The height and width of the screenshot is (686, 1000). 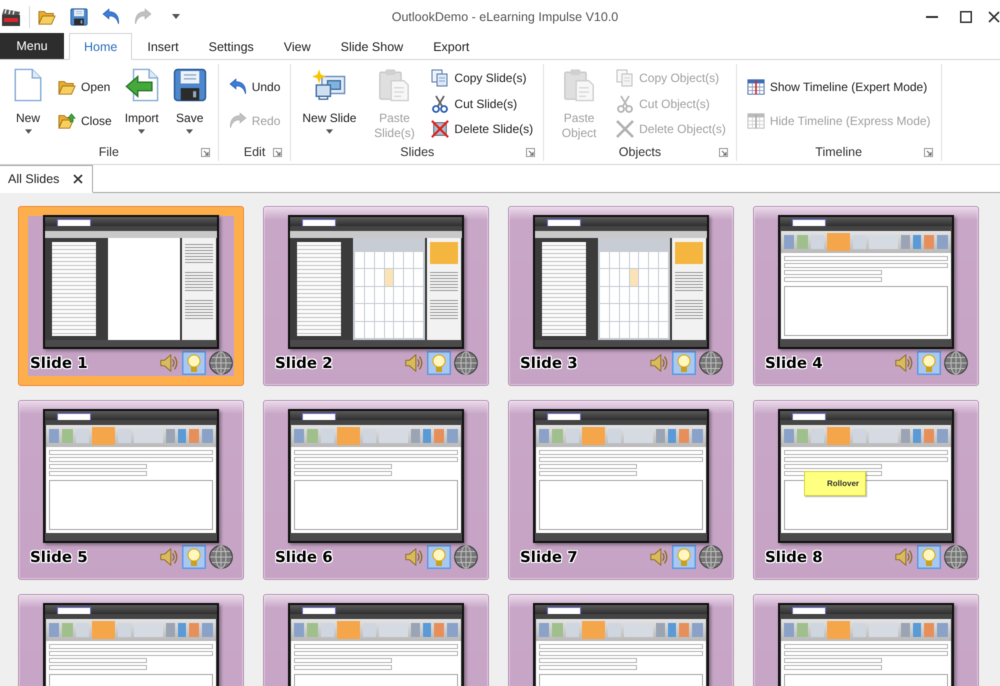 What do you see at coordinates (237, 121) in the screenshot?
I see `redo-icon` at bounding box center [237, 121].